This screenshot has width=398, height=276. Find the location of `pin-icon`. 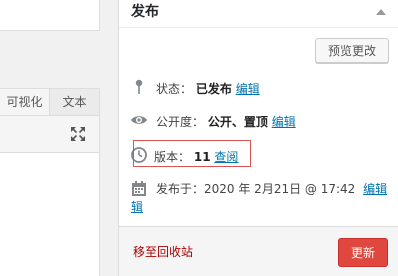

pin-icon is located at coordinates (139, 87).